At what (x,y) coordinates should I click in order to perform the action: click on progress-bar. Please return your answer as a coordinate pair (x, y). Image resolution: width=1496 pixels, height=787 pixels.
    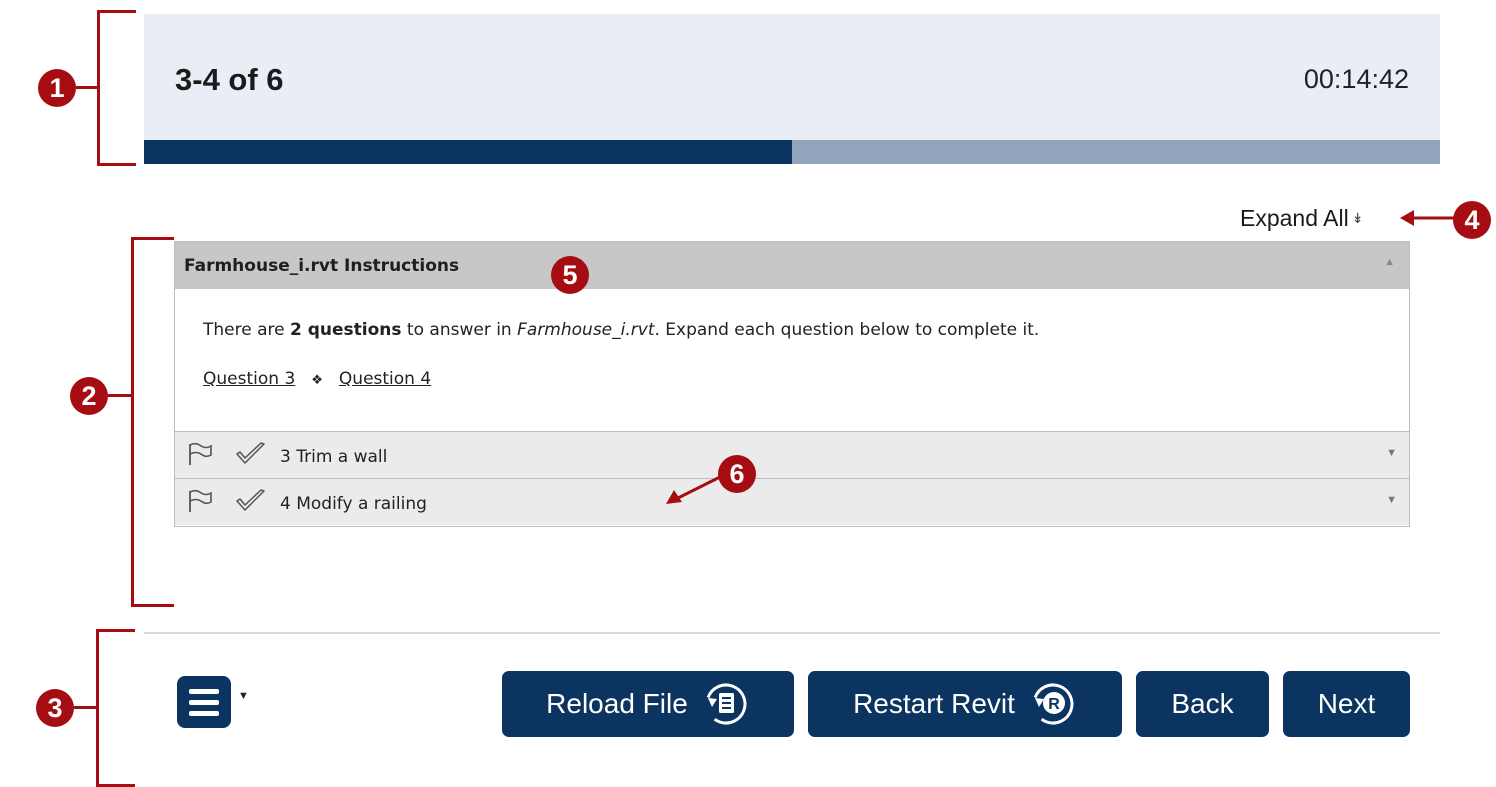
    Looking at the image, I should click on (792, 152).